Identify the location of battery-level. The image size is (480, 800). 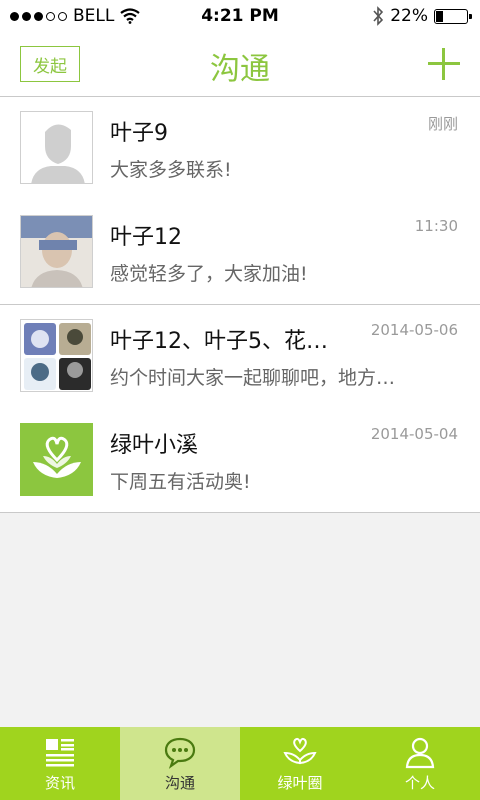
(439, 16).